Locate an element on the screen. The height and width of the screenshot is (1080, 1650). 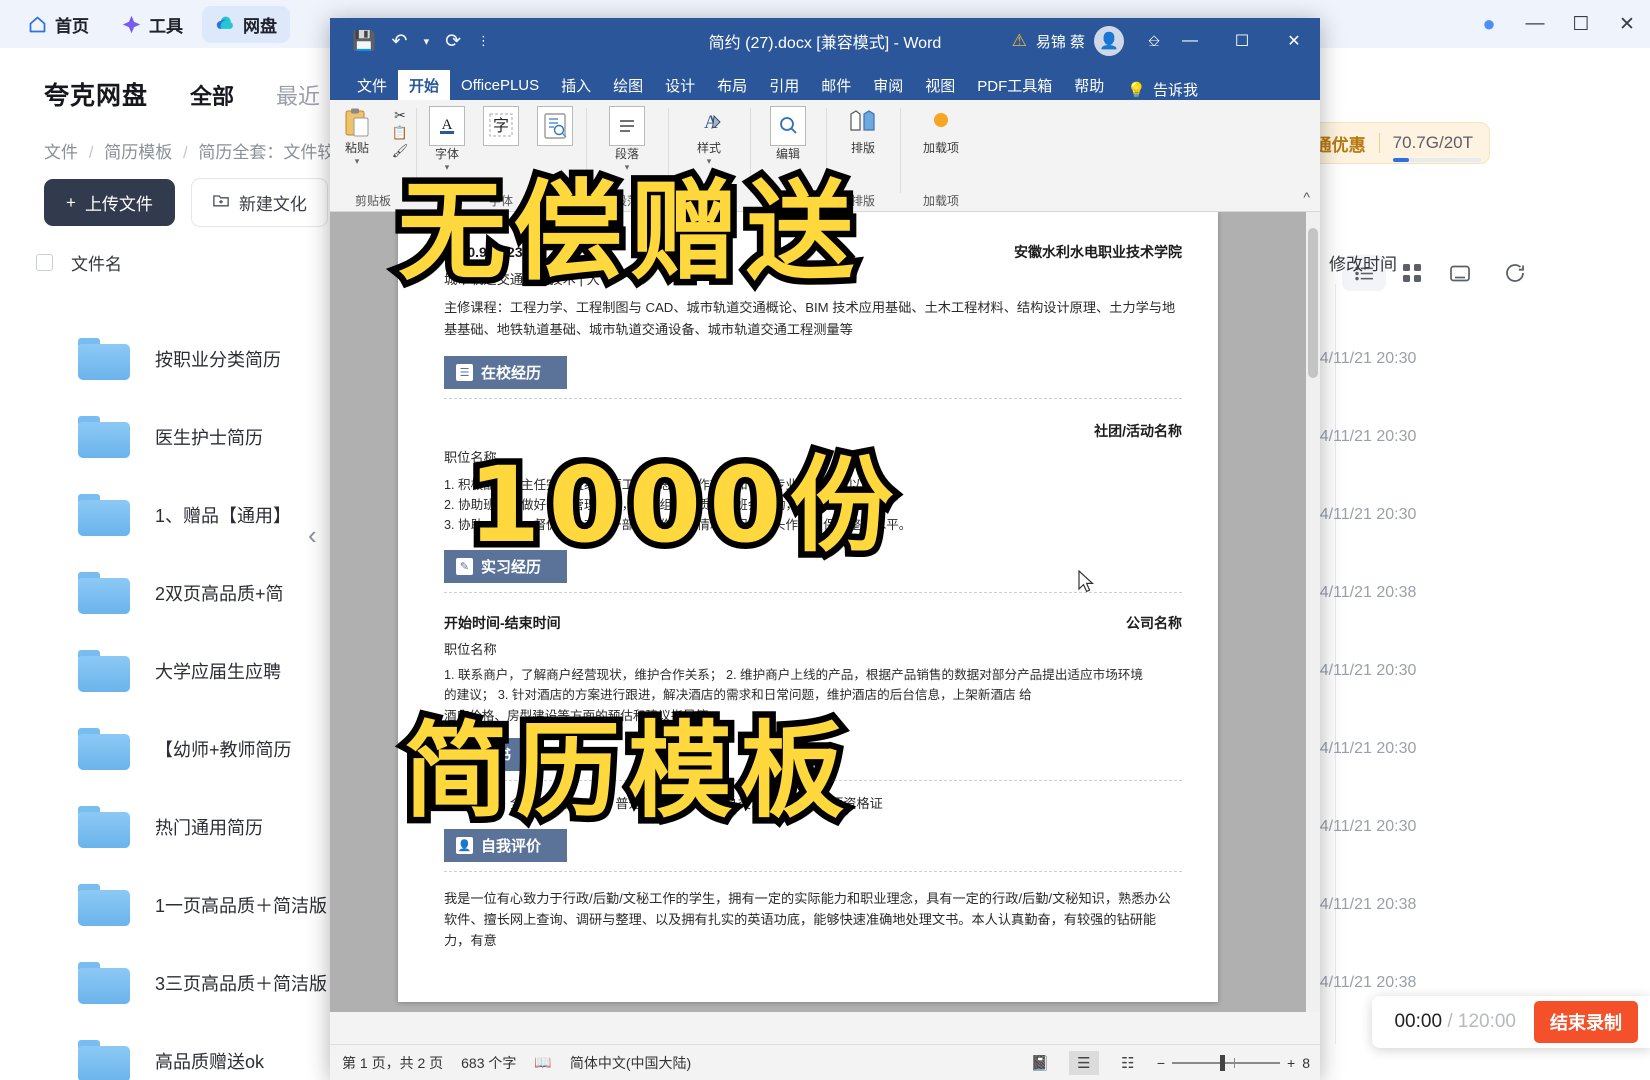
qat-more-icon: ⋮ is located at coordinates (483, 41).